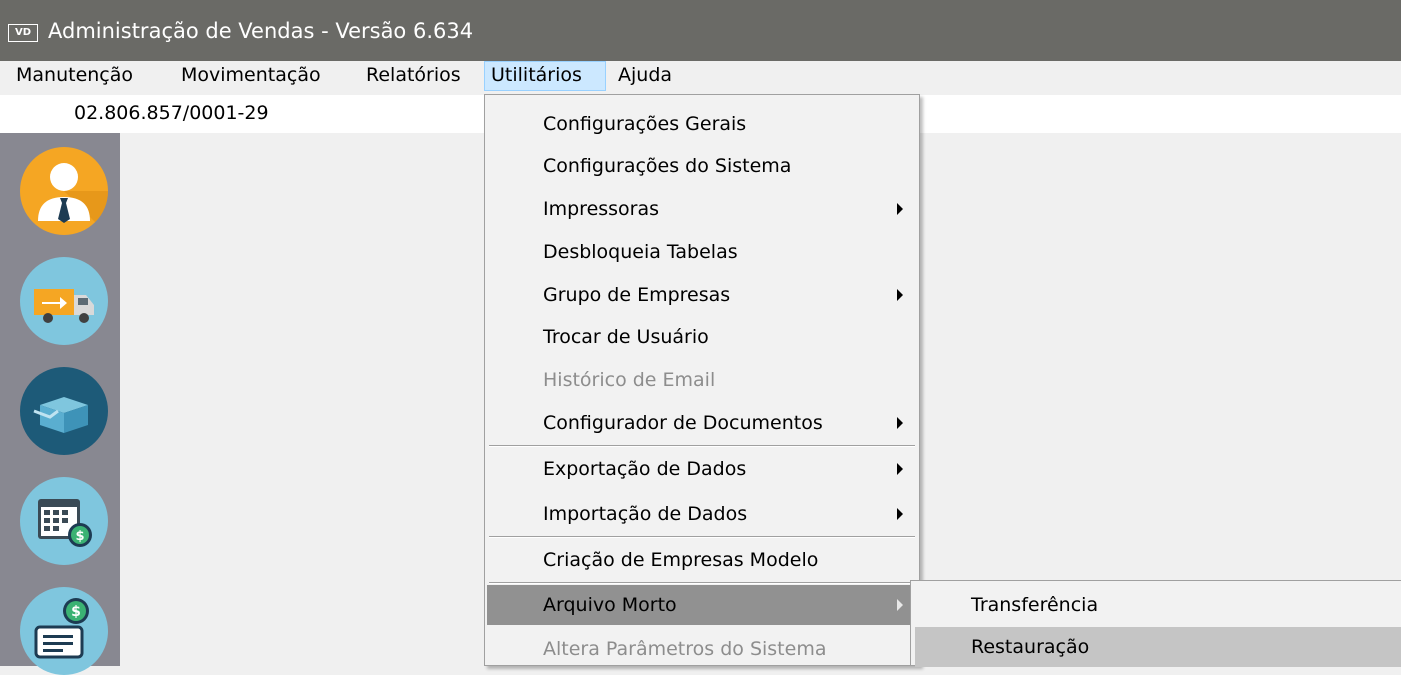  What do you see at coordinates (64, 301) in the screenshot?
I see `delivery-truck-icon` at bounding box center [64, 301].